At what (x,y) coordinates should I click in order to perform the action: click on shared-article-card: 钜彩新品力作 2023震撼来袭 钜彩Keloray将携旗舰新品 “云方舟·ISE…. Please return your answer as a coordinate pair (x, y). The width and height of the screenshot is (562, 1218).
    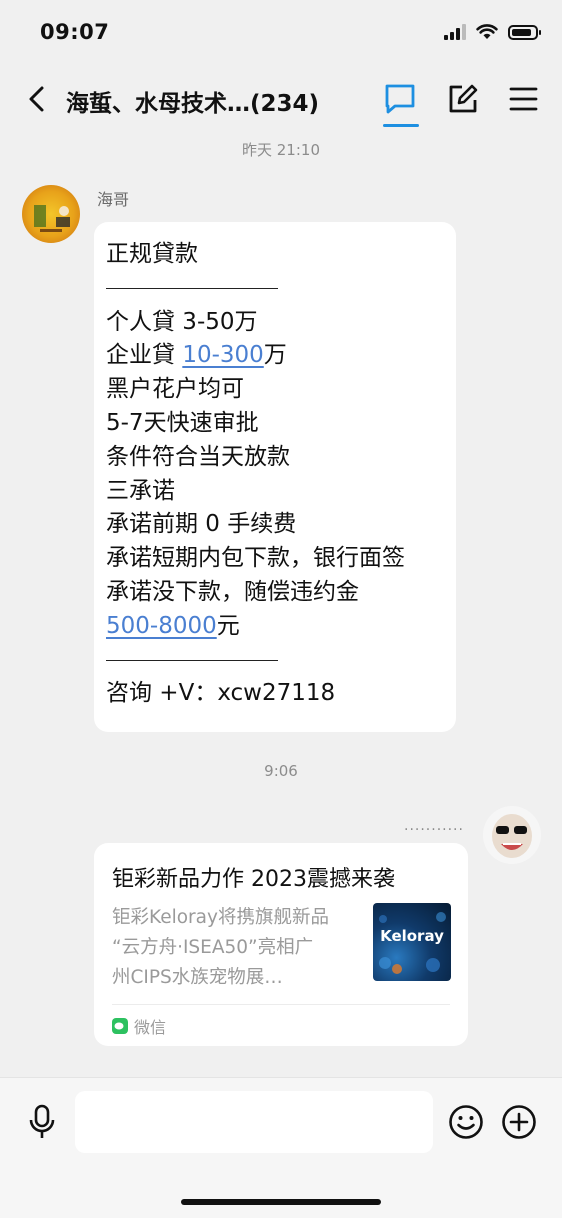
    Looking at the image, I should click on (281, 944).